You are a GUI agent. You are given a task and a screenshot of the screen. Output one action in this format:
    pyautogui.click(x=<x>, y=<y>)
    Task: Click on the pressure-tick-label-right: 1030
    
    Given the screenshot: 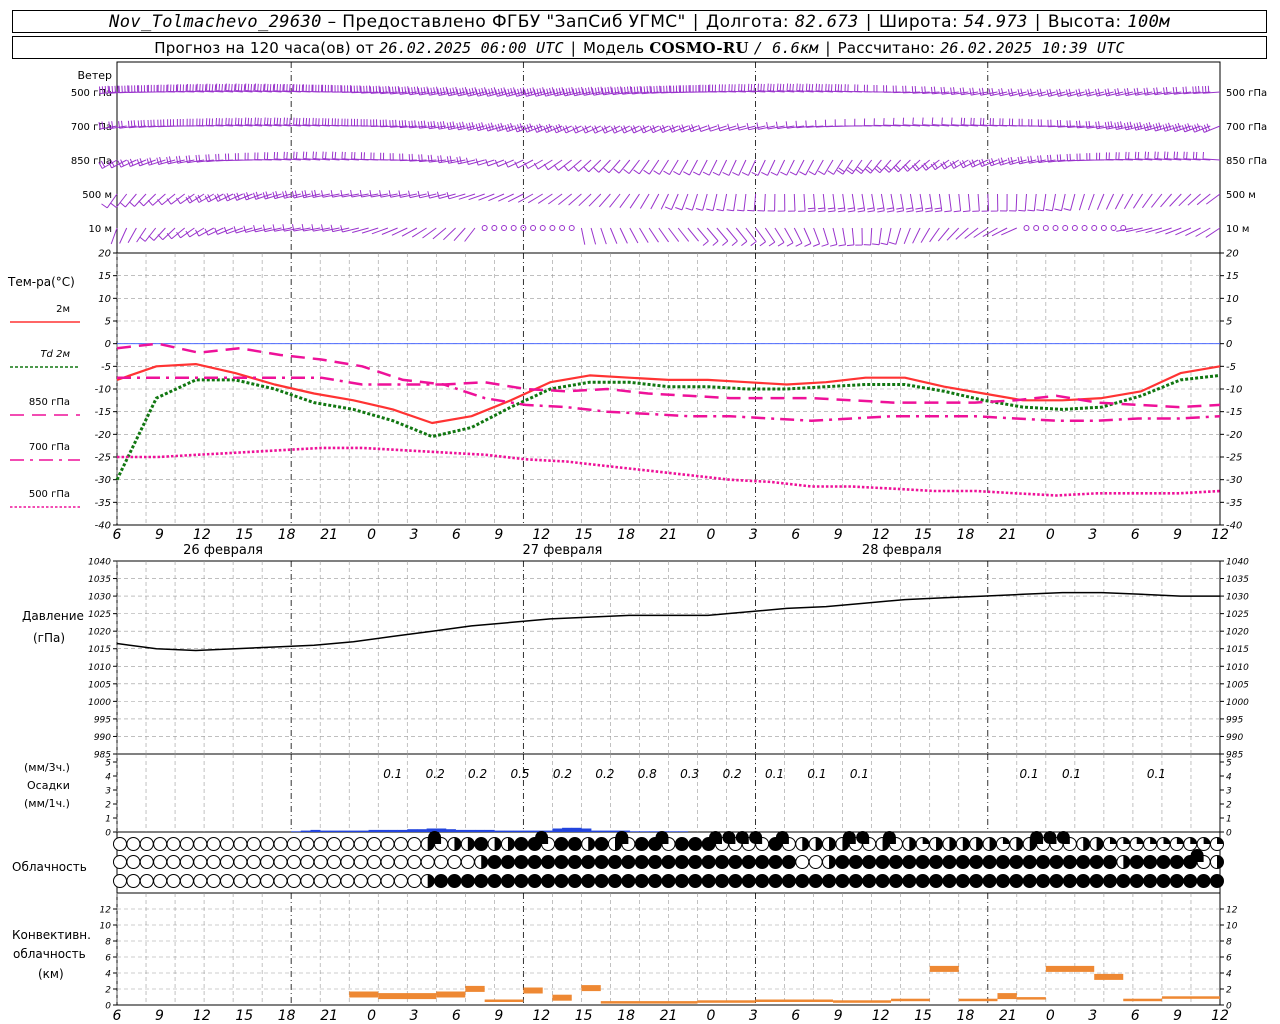 What is the action you would take?
    pyautogui.click(x=1237, y=598)
    